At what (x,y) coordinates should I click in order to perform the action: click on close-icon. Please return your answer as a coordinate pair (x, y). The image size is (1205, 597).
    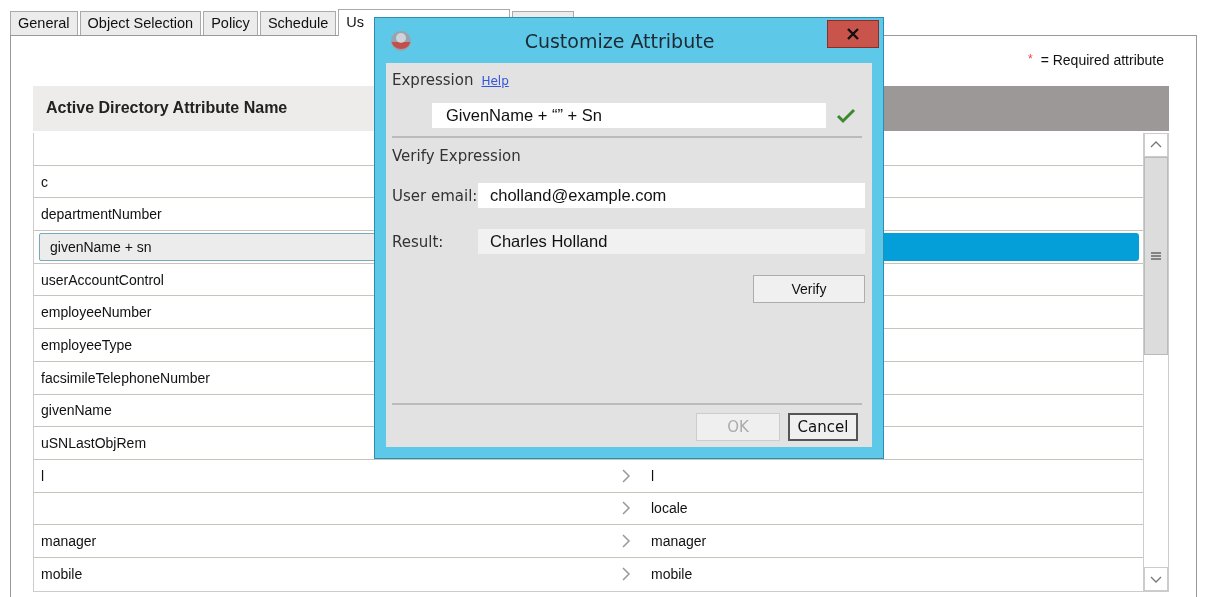
    Looking at the image, I should click on (853, 33).